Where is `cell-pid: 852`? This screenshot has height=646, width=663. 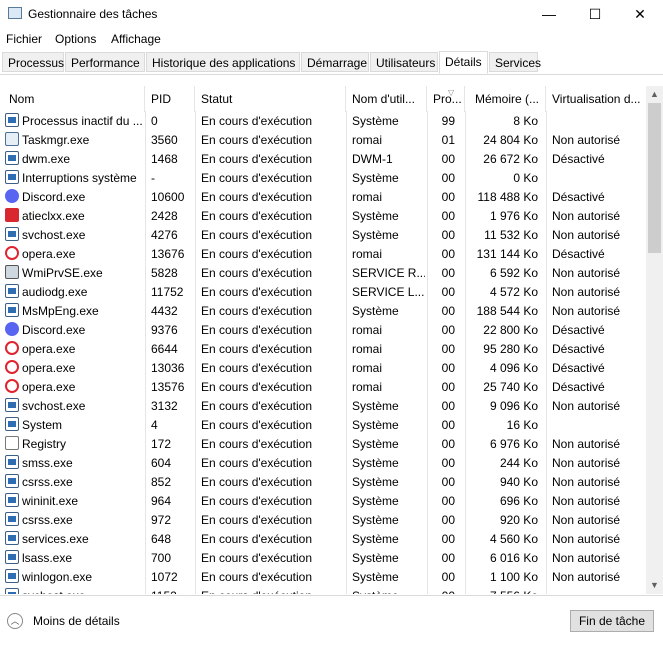 cell-pid: 852 is located at coordinates (161, 482).